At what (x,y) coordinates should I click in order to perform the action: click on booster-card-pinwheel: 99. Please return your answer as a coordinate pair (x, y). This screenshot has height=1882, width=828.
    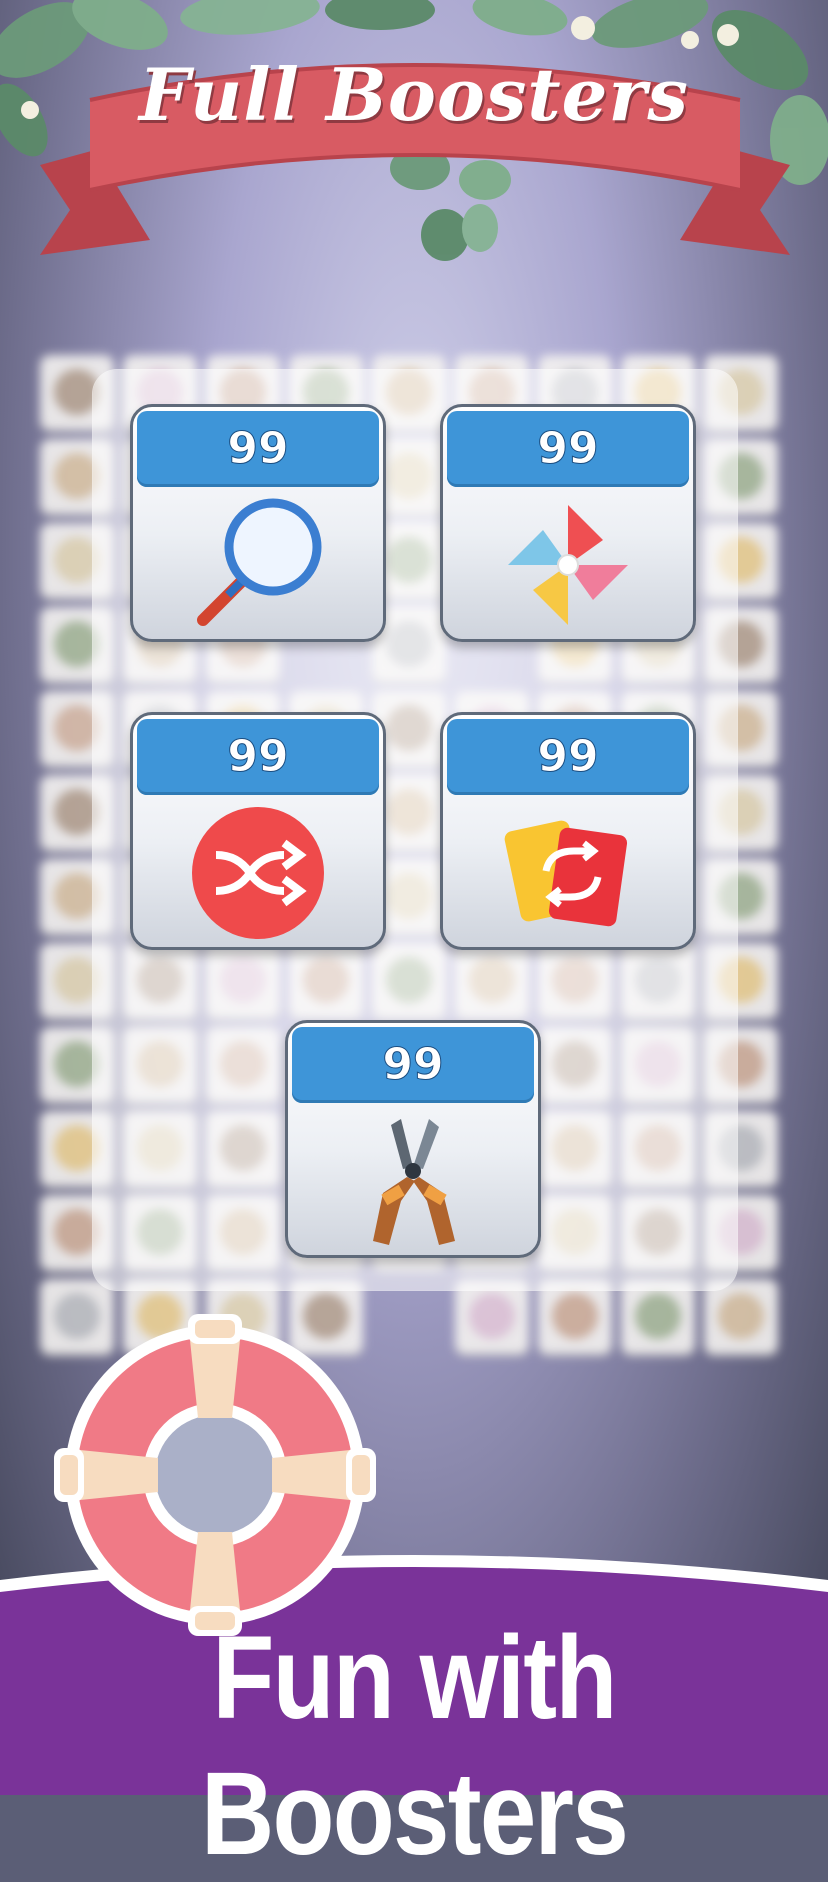
    Looking at the image, I should click on (568, 523).